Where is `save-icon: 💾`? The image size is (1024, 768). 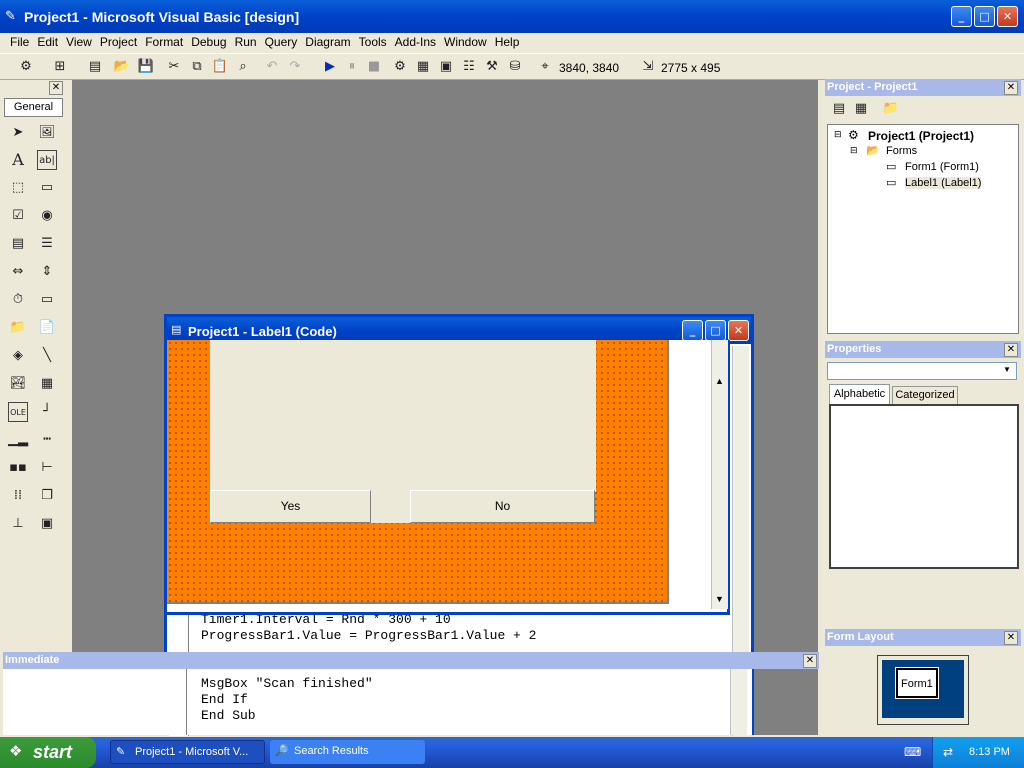
save-icon: 💾 is located at coordinates (146, 67).